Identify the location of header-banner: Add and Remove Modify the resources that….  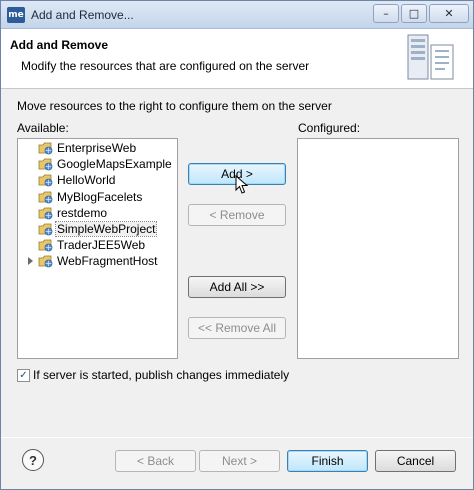
(237, 59).